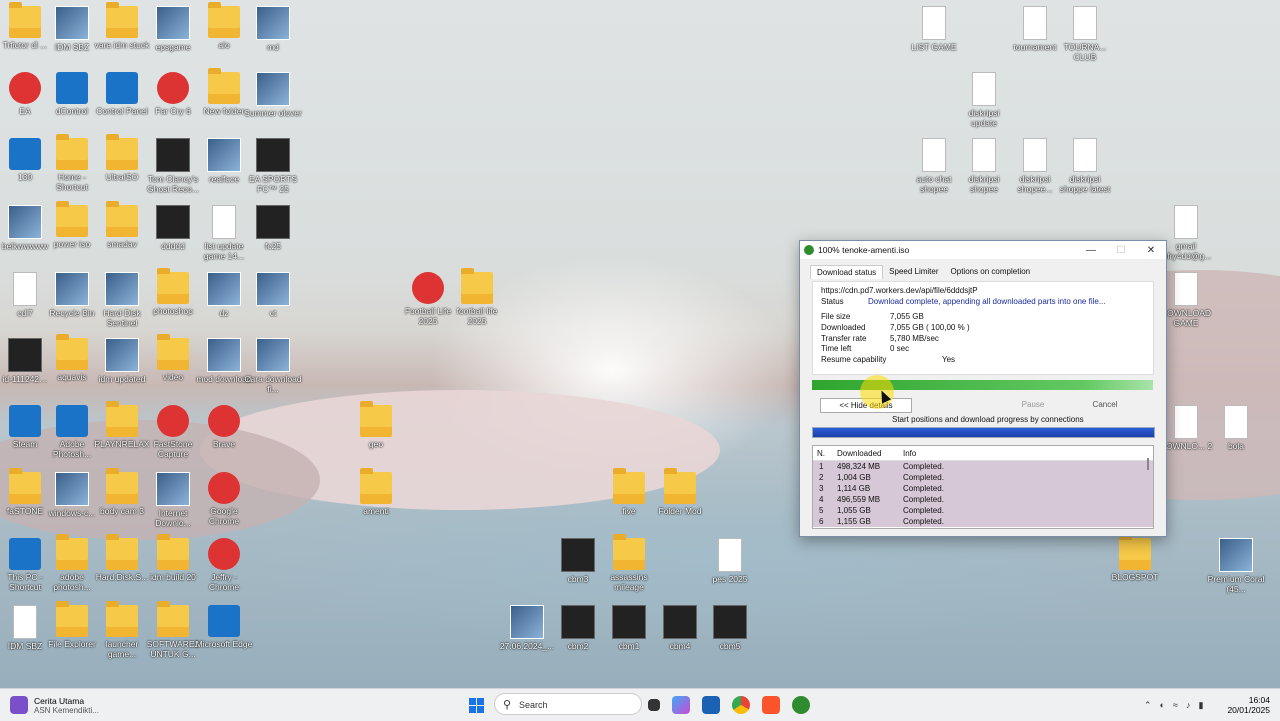 The height and width of the screenshot is (721, 1280). I want to click on battery-icon: ▮, so click(1200, 705).